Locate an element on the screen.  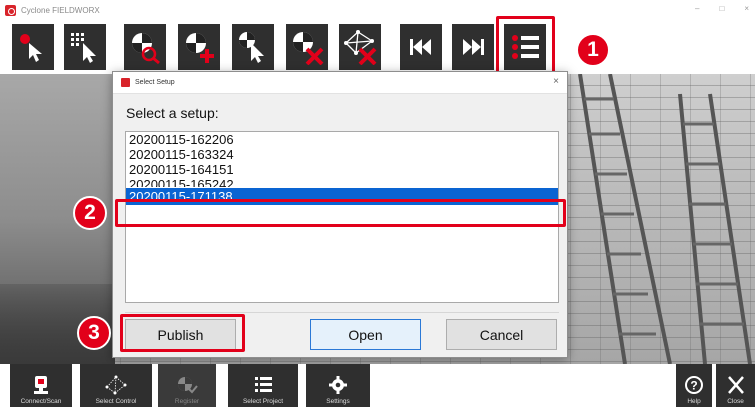
nav-select-control: Select Control is located at coordinates (116, 385).